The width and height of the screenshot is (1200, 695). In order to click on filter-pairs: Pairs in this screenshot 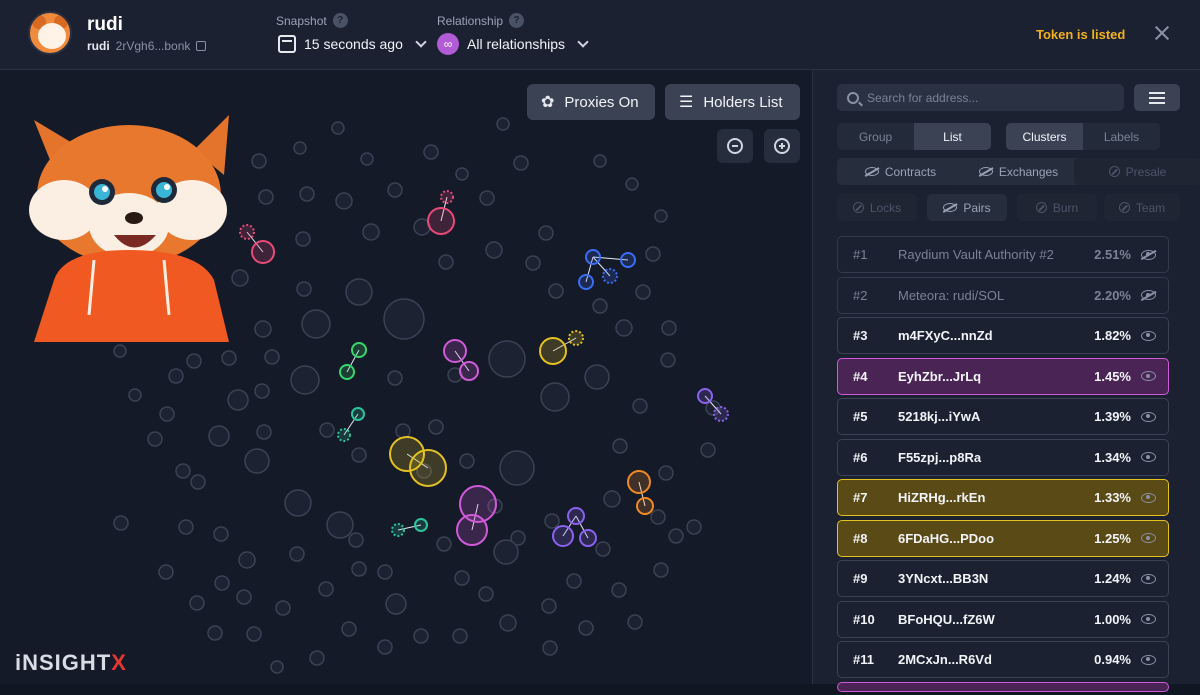, I will do `click(967, 207)`.